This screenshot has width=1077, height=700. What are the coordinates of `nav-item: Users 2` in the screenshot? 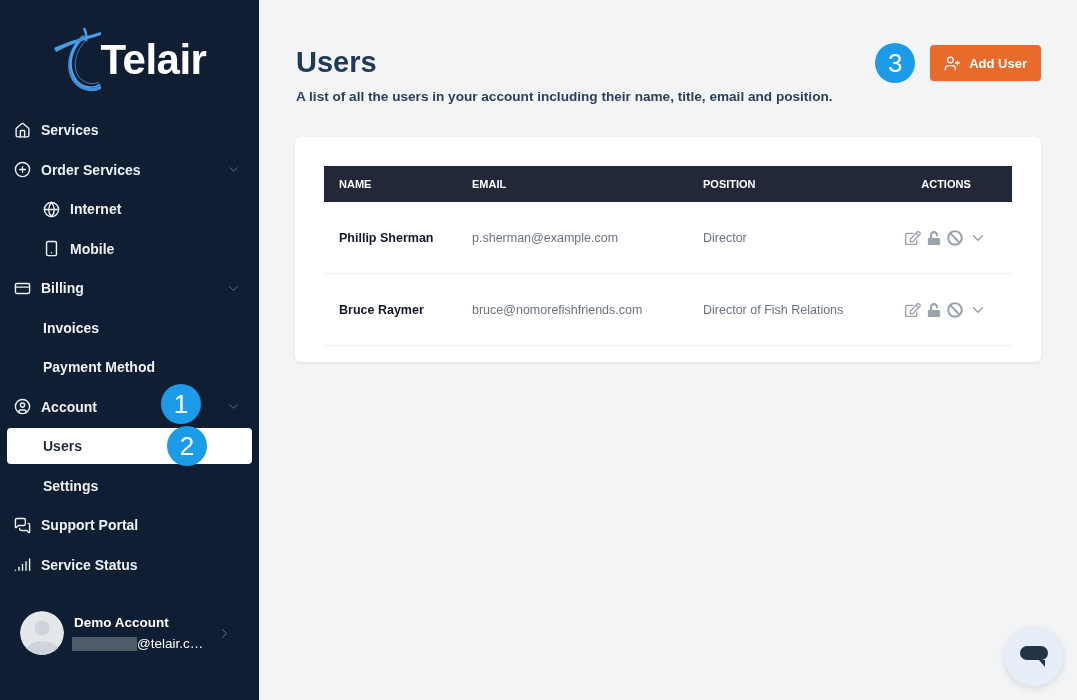 It's located at (129, 446).